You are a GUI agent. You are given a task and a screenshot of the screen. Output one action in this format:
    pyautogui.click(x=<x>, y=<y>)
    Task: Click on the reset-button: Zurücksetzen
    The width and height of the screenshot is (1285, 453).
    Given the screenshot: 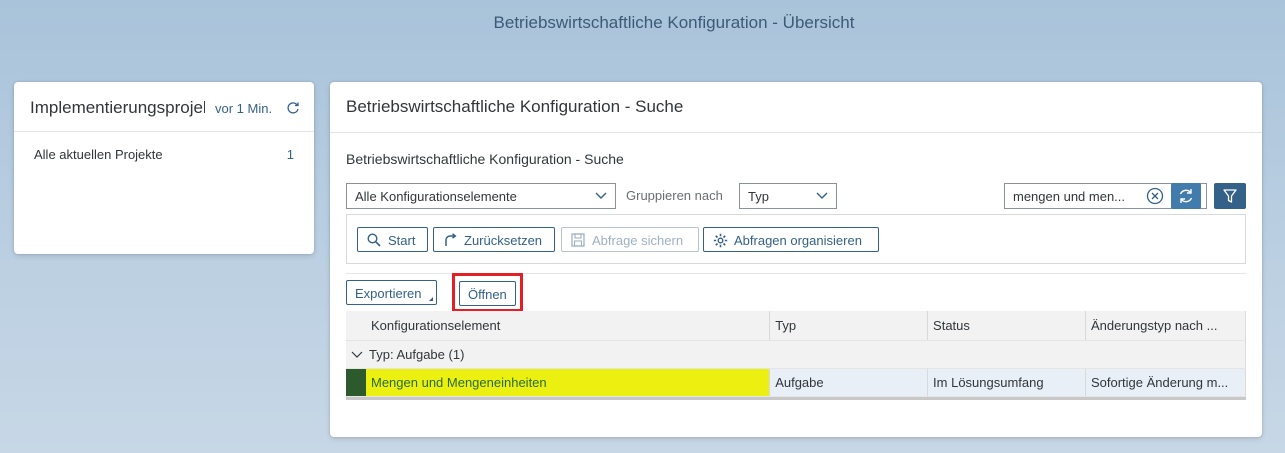 What is the action you would take?
    pyautogui.click(x=494, y=239)
    